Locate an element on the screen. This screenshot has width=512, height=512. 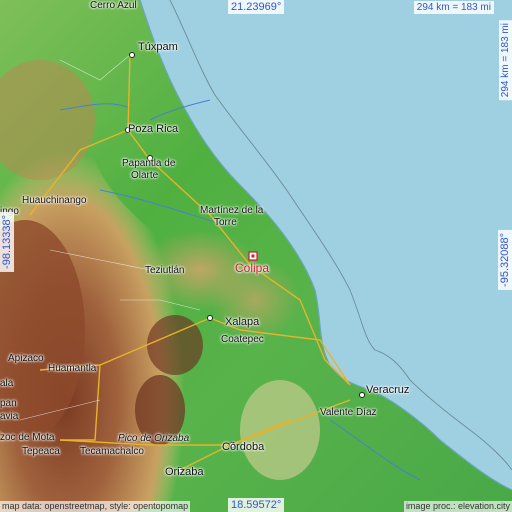
city-label-cordoba: Córdoba is located at coordinates (243, 447).